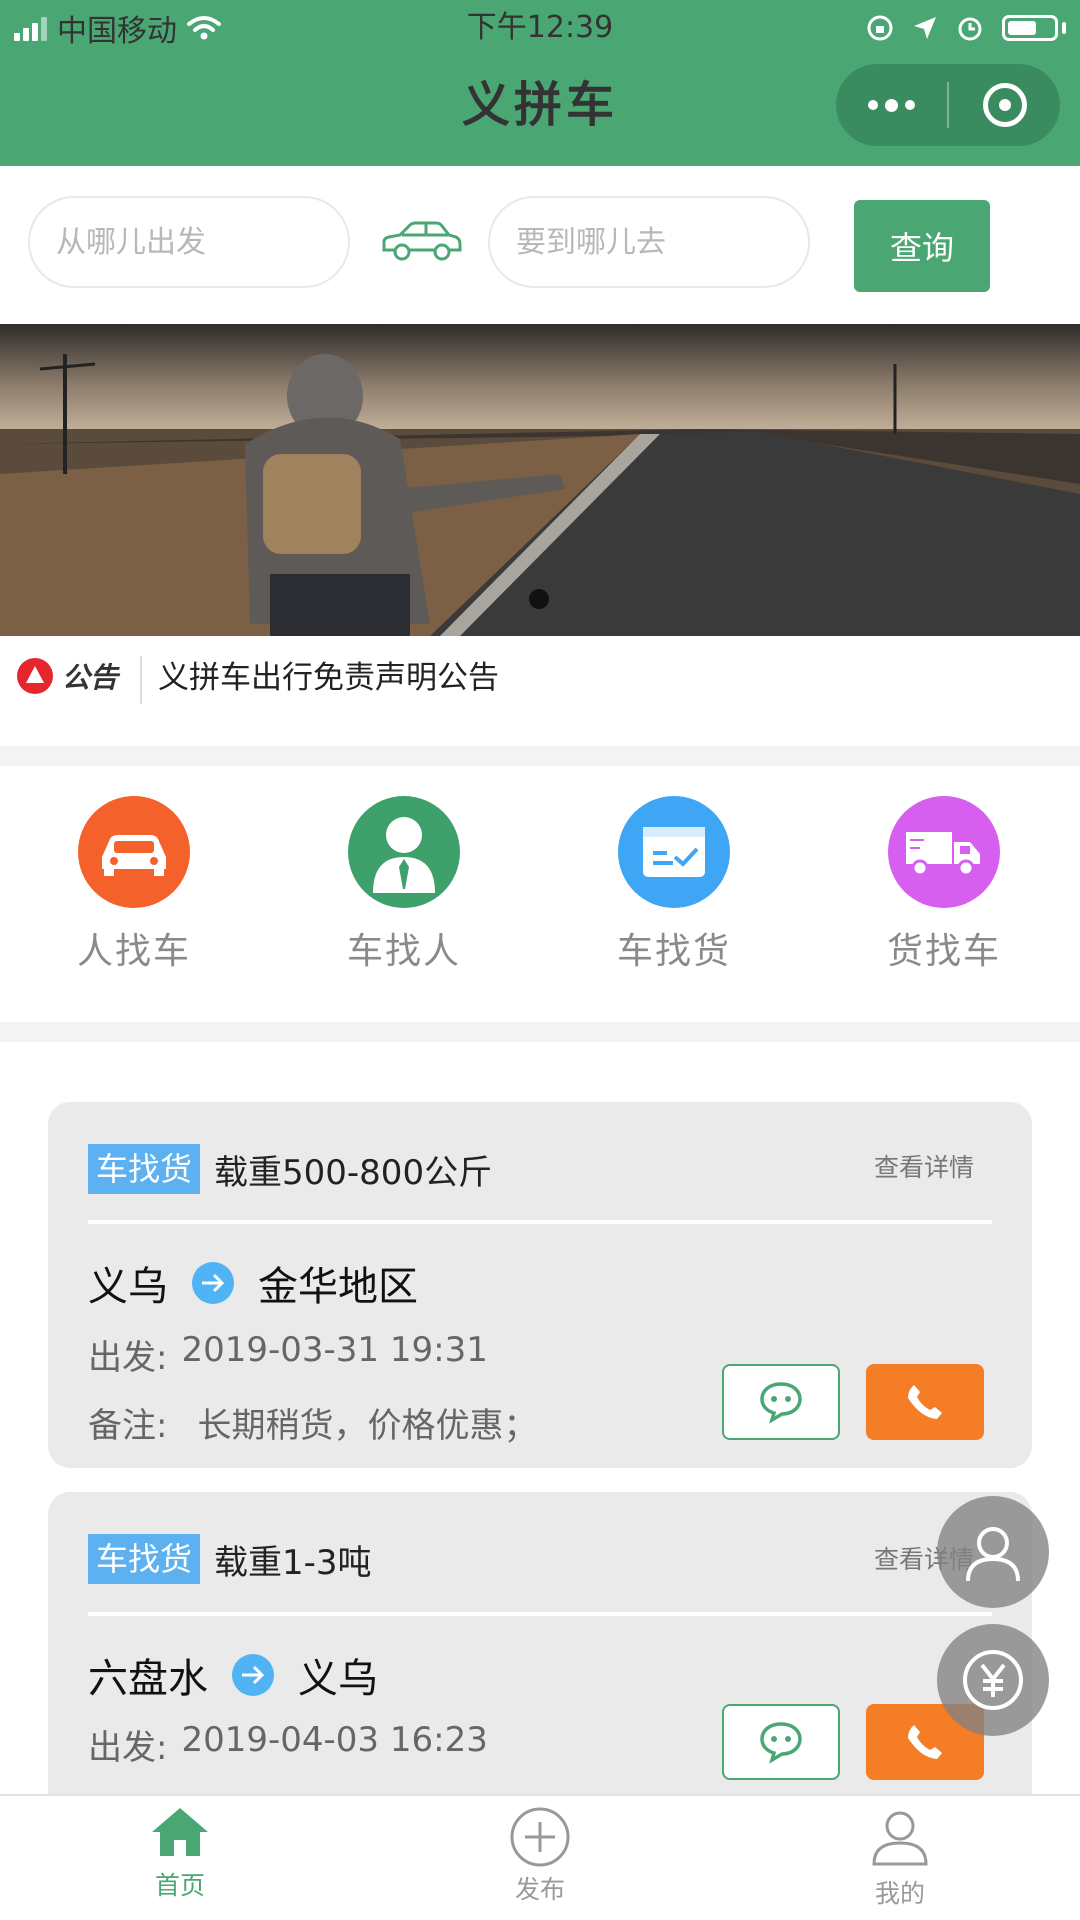 This screenshot has width=1080, height=1920. I want to click on person-icon, so click(404, 852).